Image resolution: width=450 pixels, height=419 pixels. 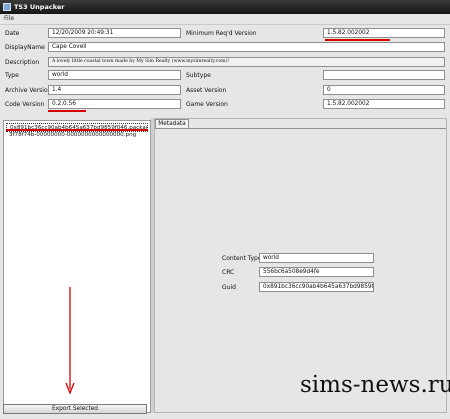 What do you see at coordinates (25, 104) in the screenshot?
I see `code-version-label: Code Version` at bounding box center [25, 104].